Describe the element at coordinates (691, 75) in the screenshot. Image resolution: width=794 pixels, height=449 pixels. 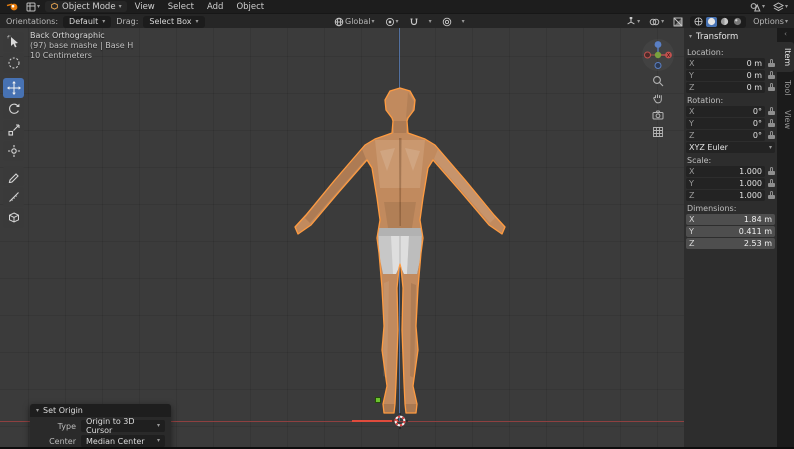
I see `axis-y-label: Y` at that location.